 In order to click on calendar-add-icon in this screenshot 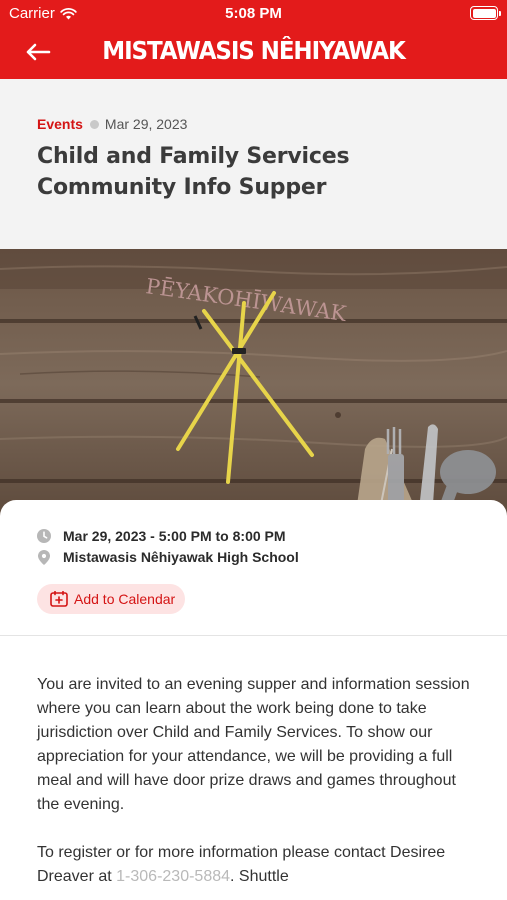, I will do `click(59, 599)`.